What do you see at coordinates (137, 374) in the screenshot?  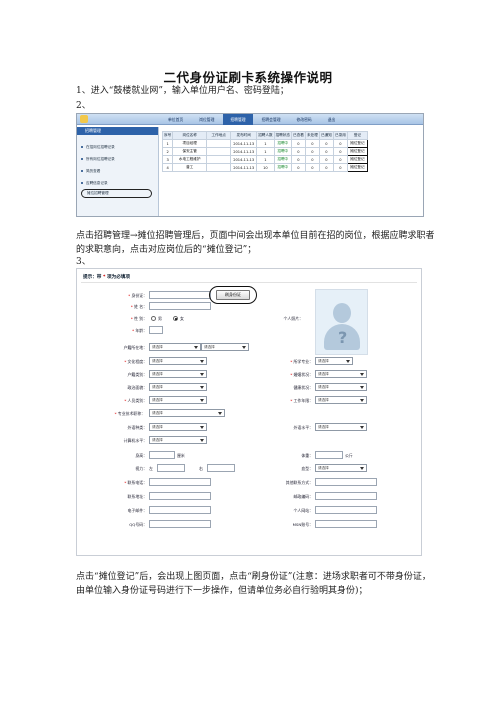 I see `hukou-type-label: 户籍类别：` at bounding box center [137, 374].